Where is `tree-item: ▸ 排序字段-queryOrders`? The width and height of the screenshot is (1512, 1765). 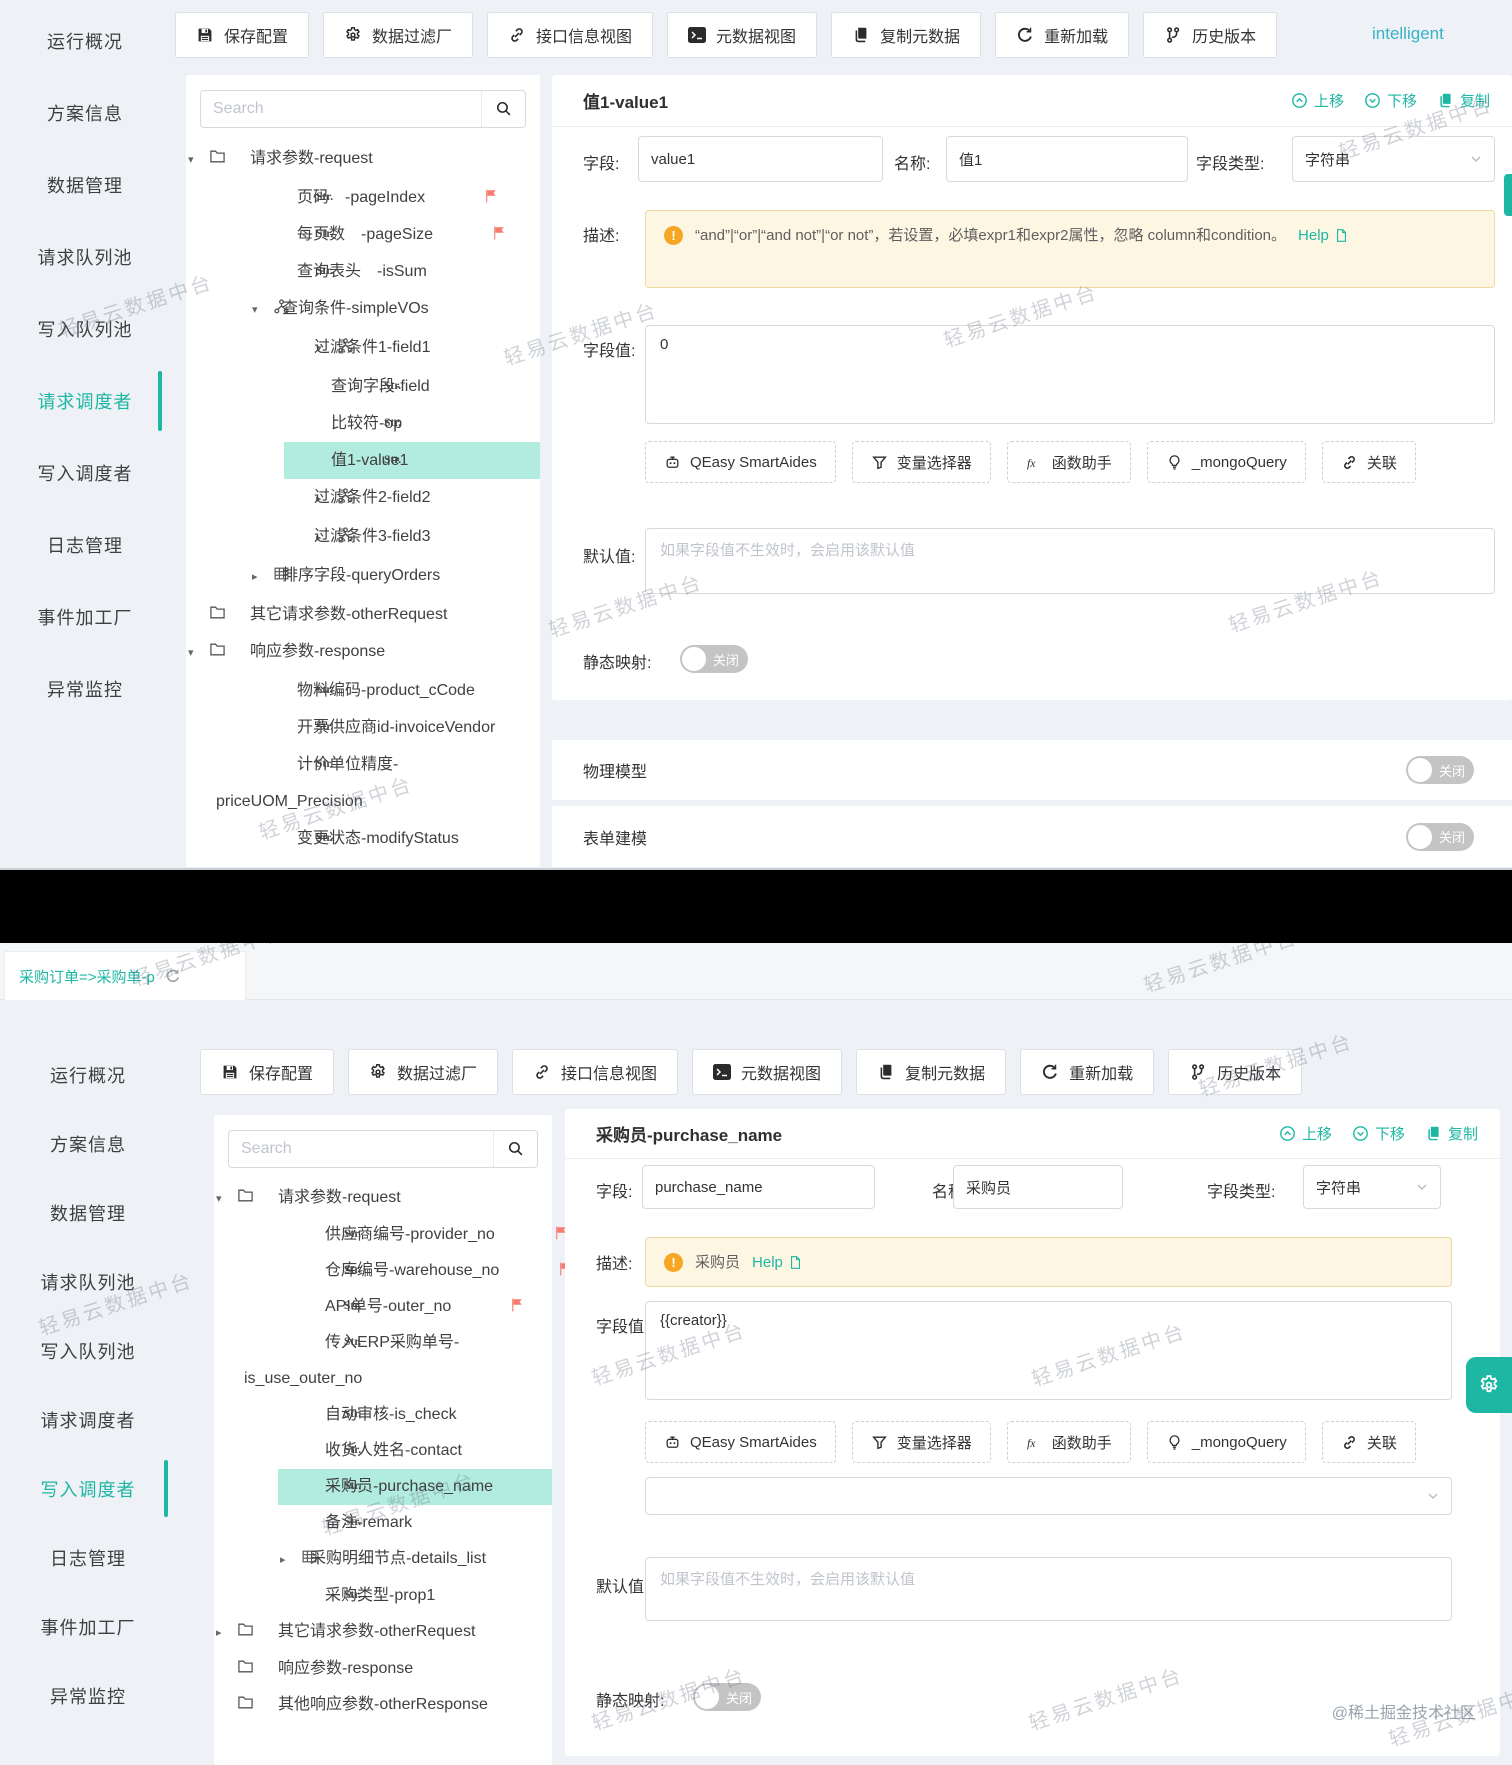 tree-item: ▸ 排序字段-queryOrders is located at coordinates (363, 576).